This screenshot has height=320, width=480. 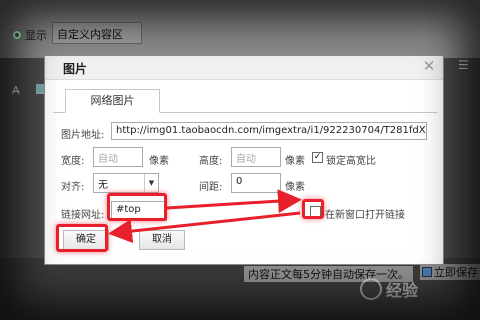 I want to click on watermark: 经验, so click(x=415, y=289).